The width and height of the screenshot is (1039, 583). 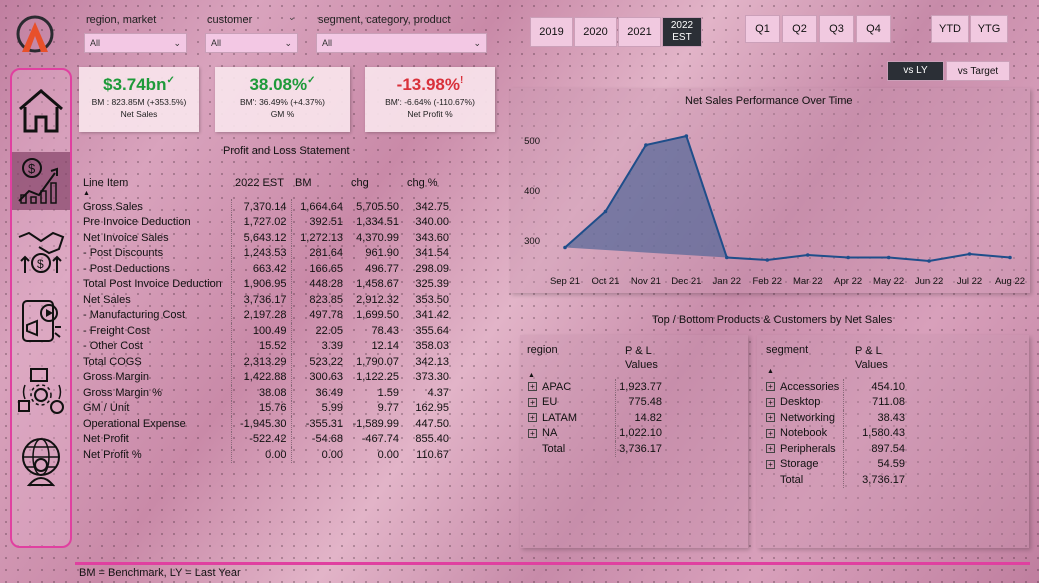 What do you see at coordinates (554, 448) in the screenshot?
I see `total-label: Total` at bounding box center [554, 448].